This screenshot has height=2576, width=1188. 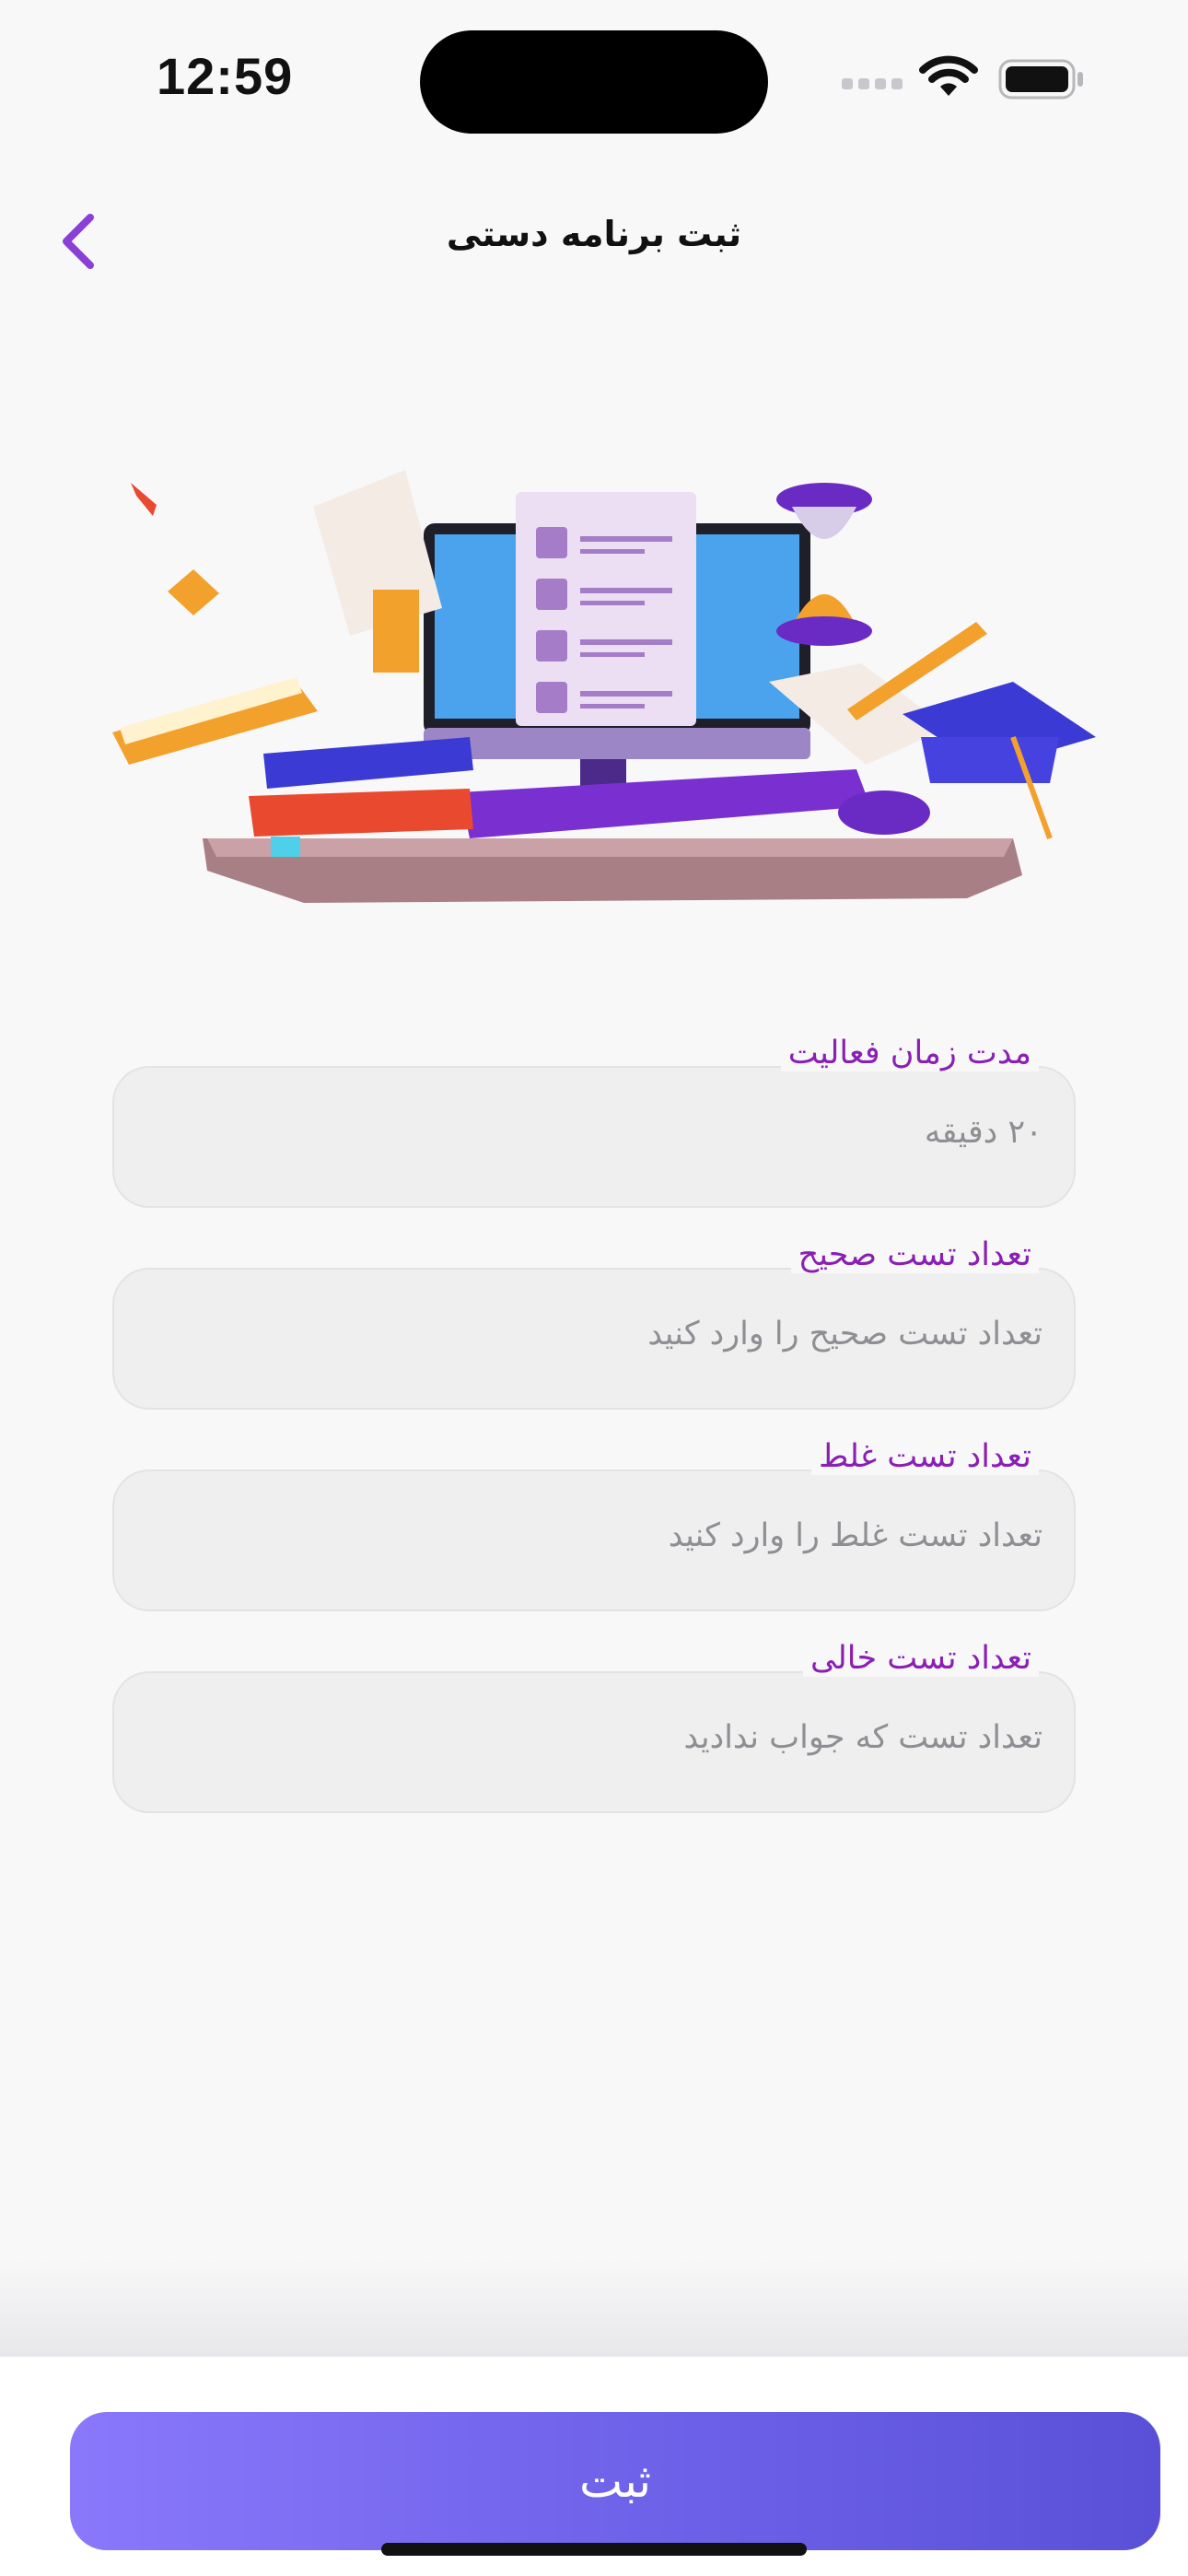 What do you see at coordinates (983, 1132) in the screenshot?
I see `activity-duration-value: ۲۰ دقیقه` at bounding box center [983, 1132].